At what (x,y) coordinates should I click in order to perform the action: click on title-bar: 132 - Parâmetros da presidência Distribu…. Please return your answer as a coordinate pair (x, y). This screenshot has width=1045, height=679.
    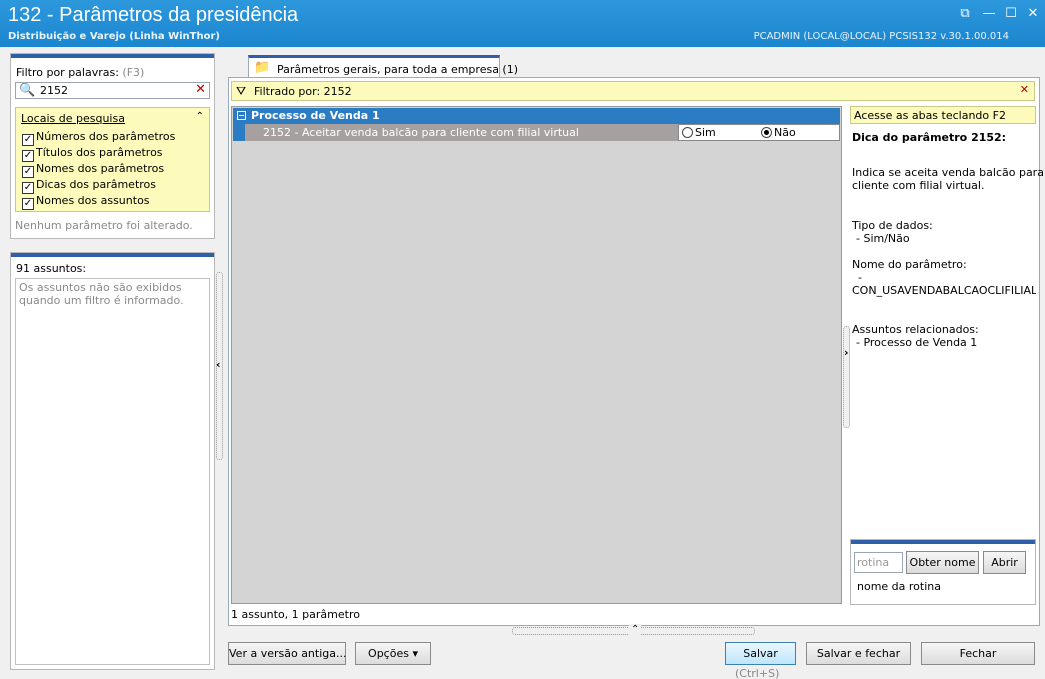
    Looking at the image, I should click on (522, 23).